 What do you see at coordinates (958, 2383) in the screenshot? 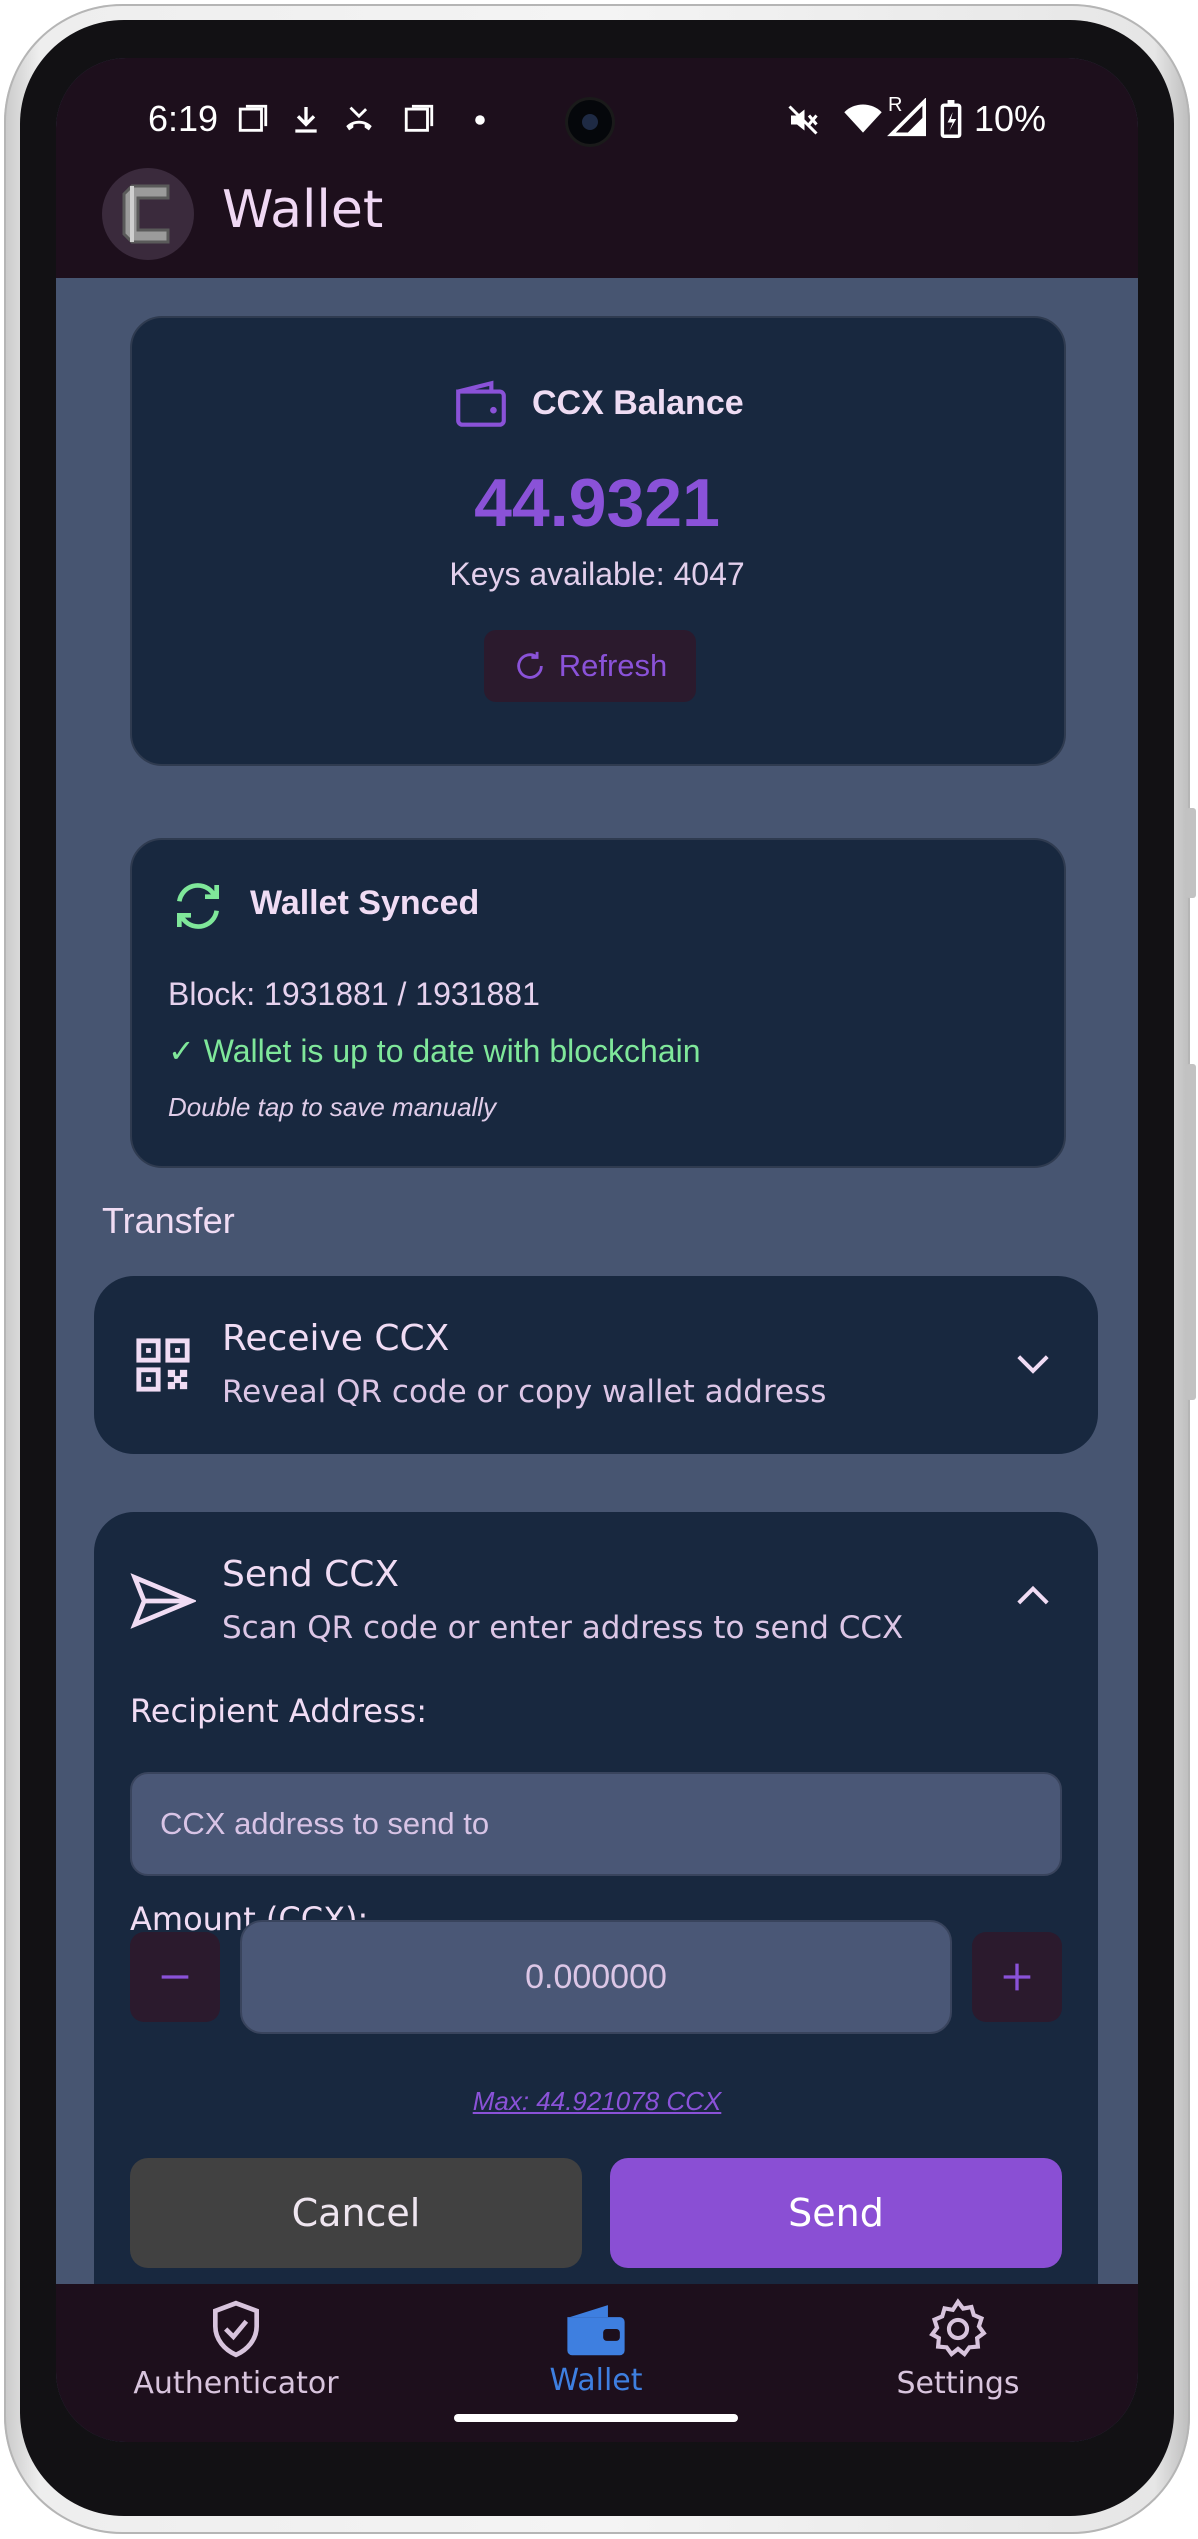
I see `nav-label-settings: Settings` at bounding box center [958, 2383].